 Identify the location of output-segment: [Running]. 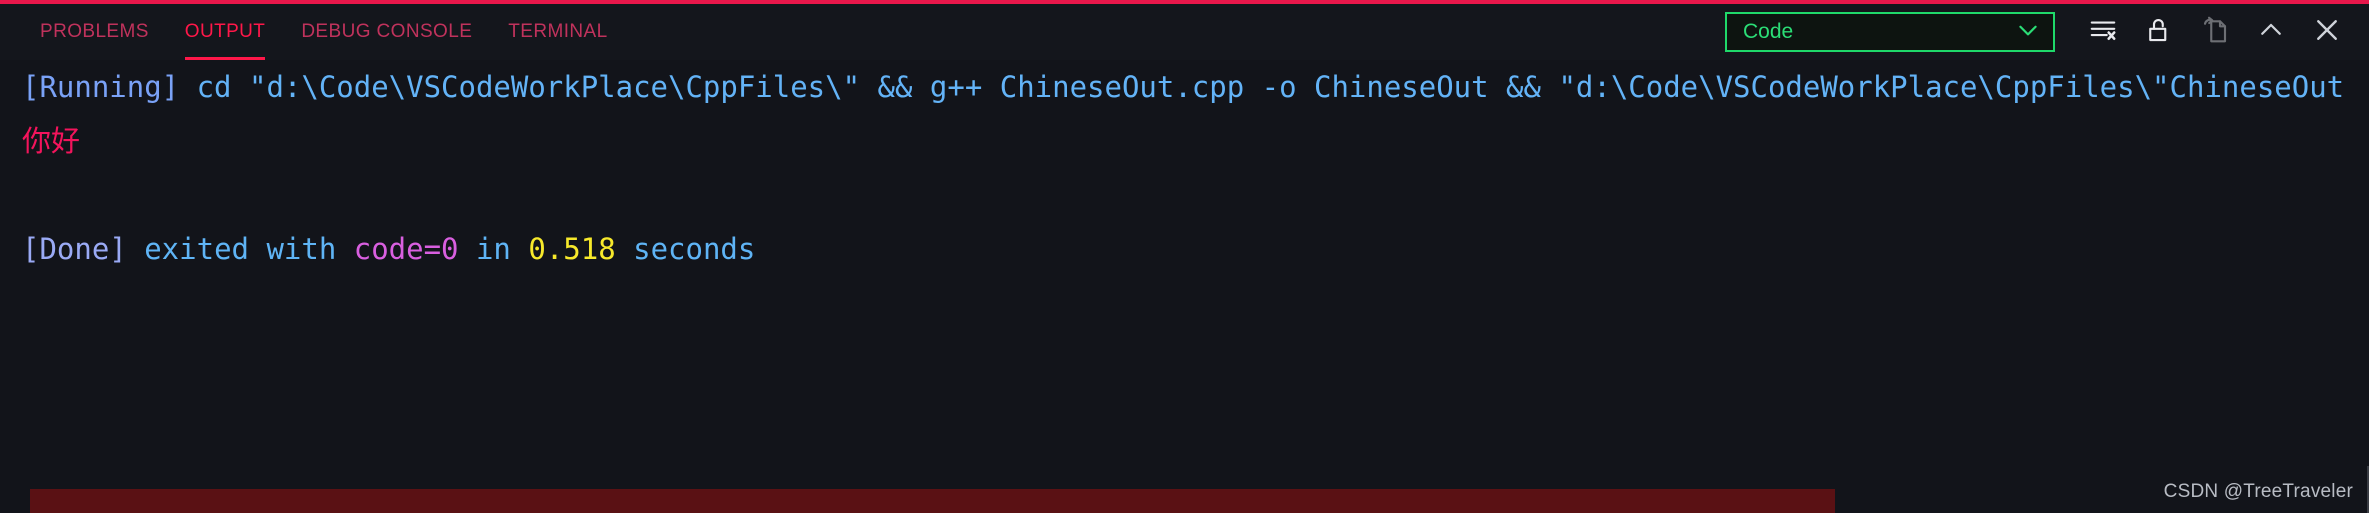
(101, 87).